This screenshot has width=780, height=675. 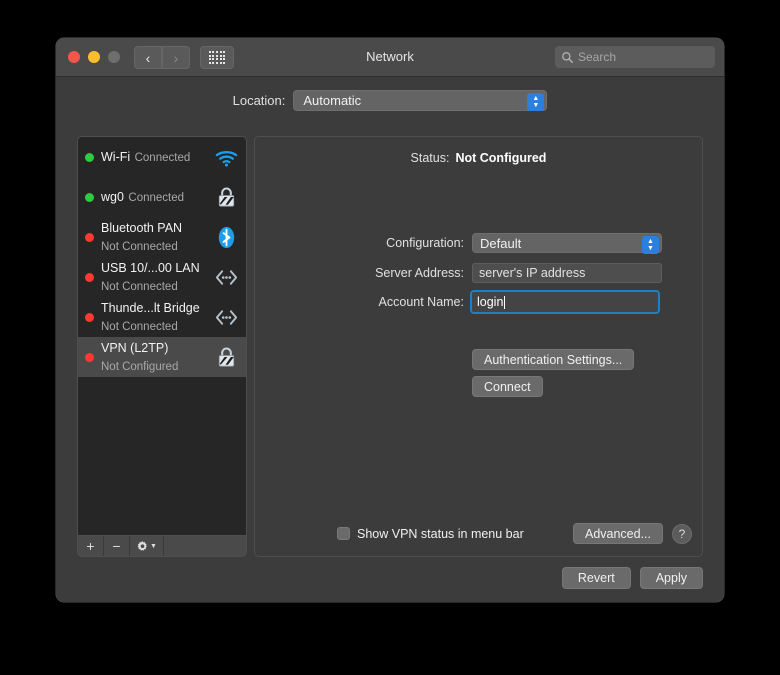 I want to click on service-name: USB 10/...00 LAN, so click(x=150, y=268).